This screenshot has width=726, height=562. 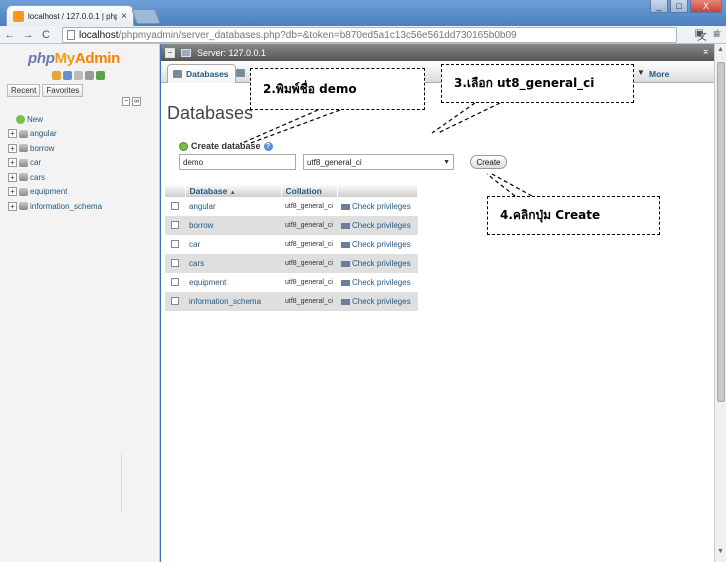 What do you see at coordinates (233, 301) in the screenshot?
I see `database-name-link: information_schema` at bounding box center [233, 301].